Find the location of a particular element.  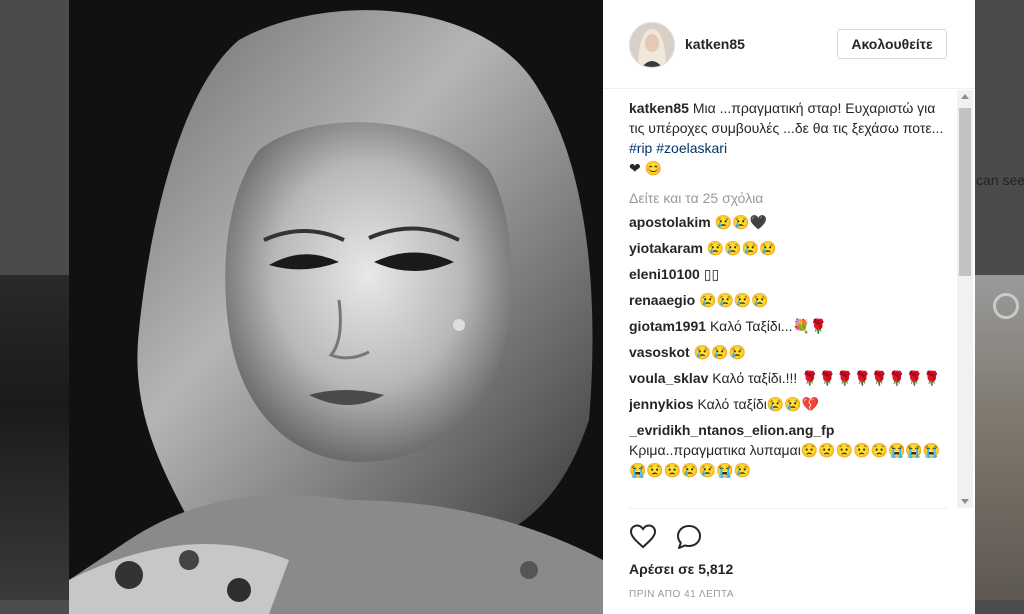

comment-username: _evridikh_ntanos_elion.ang_fp is located at coordinates (731, 430).